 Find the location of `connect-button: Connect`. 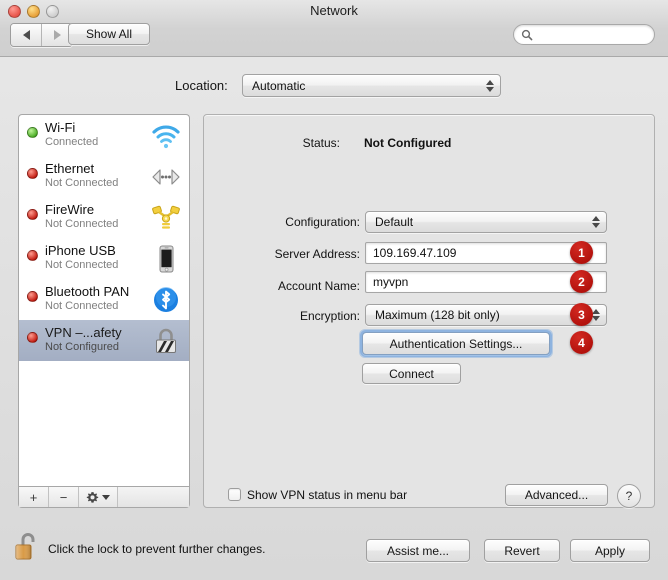

connect-button: Connect is located at coordinates (411, 373).